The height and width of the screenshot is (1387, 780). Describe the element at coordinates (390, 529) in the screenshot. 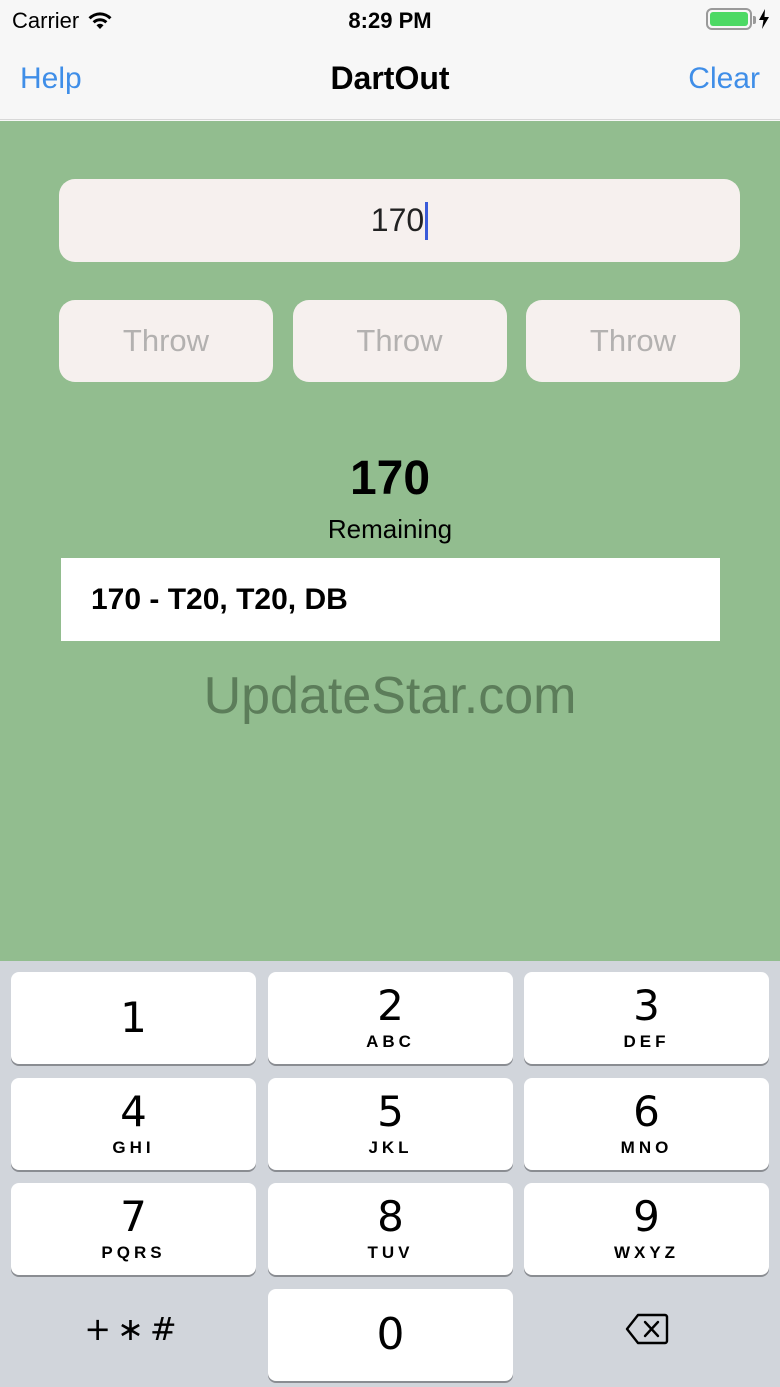

I see `remaining-label: Remaining` at that location.